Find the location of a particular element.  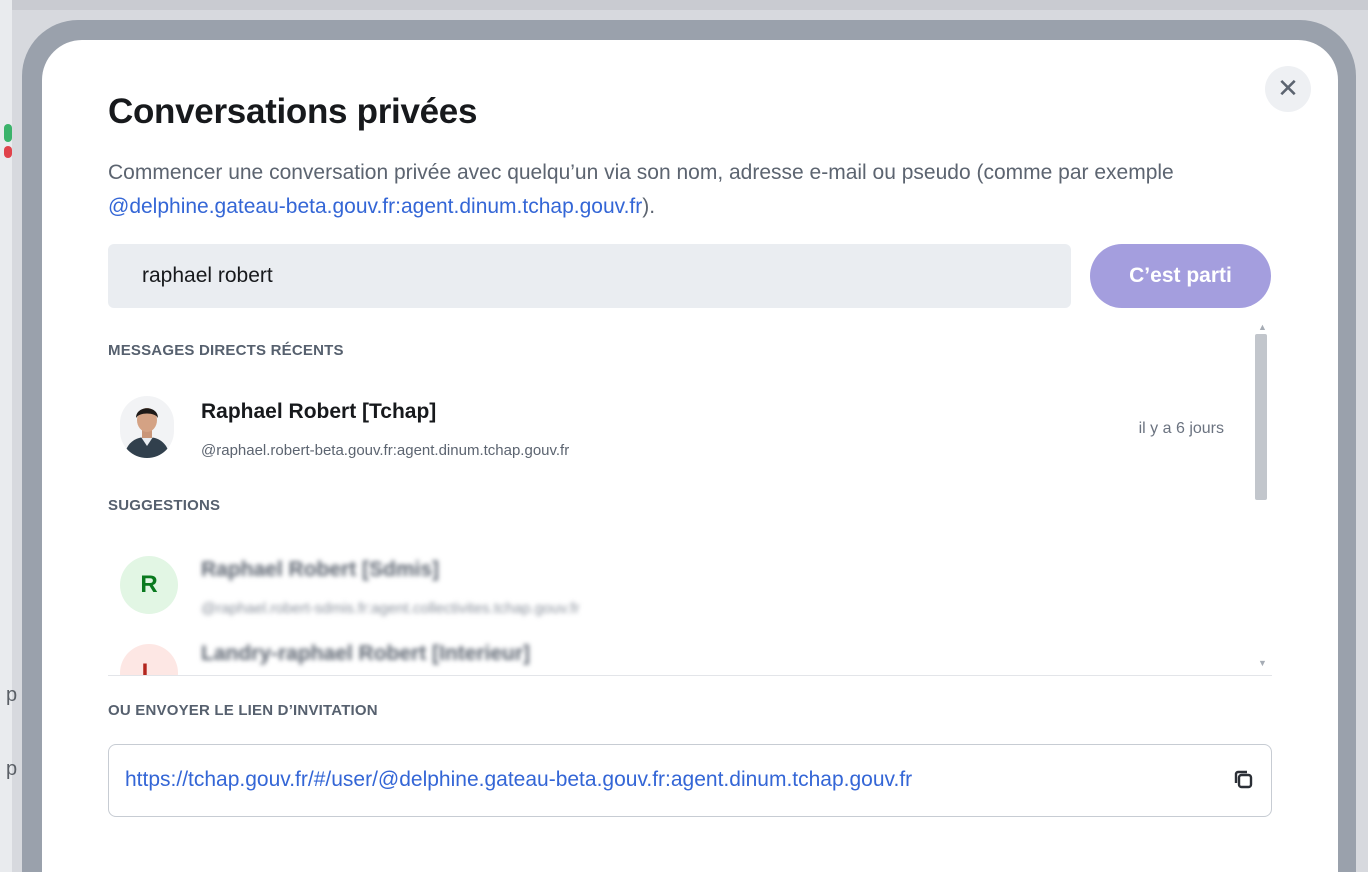

suggestion-item: L Landry-raphael Robert [Interieur] is located at coordinates (683, 652).